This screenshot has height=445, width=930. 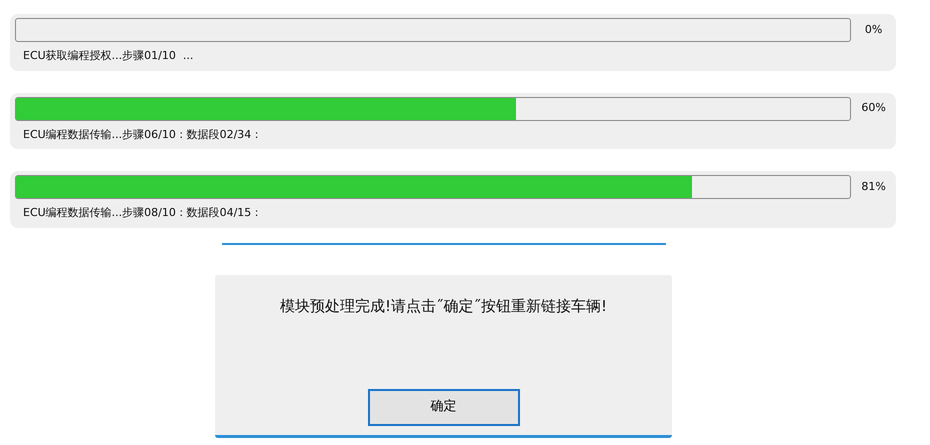 I want to click on percent-label: 0%, so click(x=874, y=30).